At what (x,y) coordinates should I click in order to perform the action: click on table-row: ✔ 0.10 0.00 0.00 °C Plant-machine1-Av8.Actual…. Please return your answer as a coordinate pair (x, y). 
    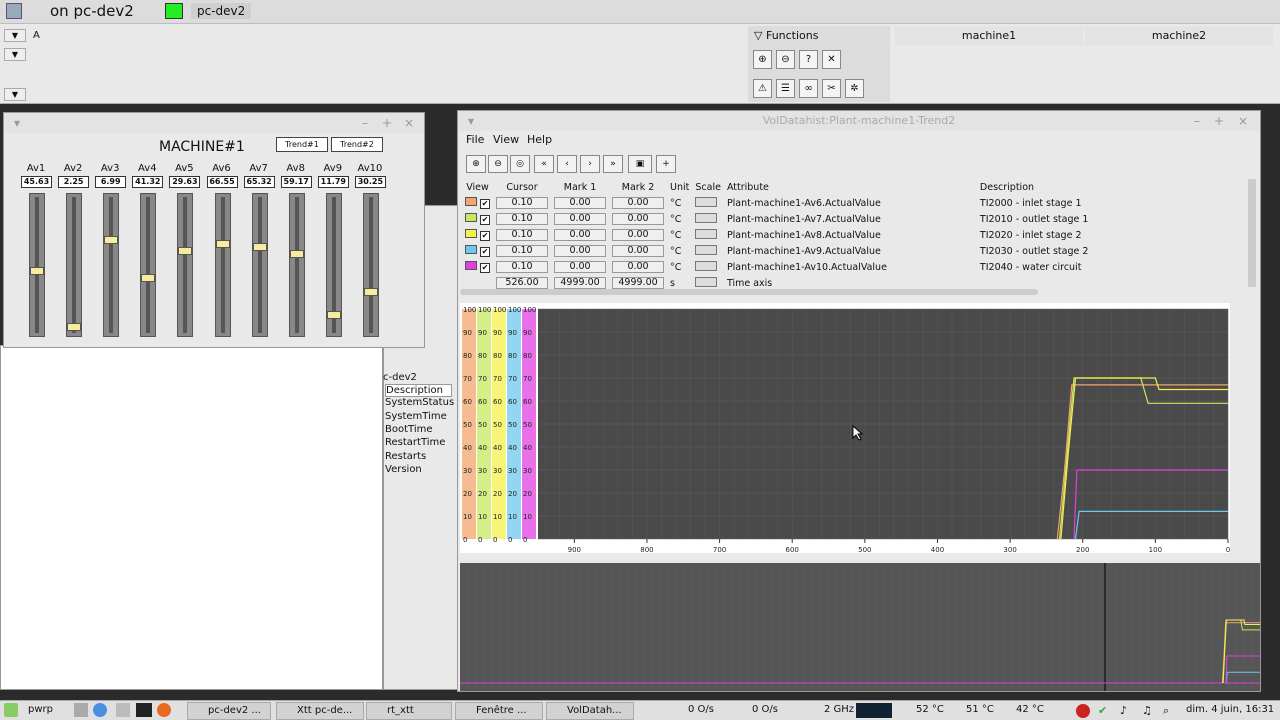
    Looking at the image, I should click on (776, 235).